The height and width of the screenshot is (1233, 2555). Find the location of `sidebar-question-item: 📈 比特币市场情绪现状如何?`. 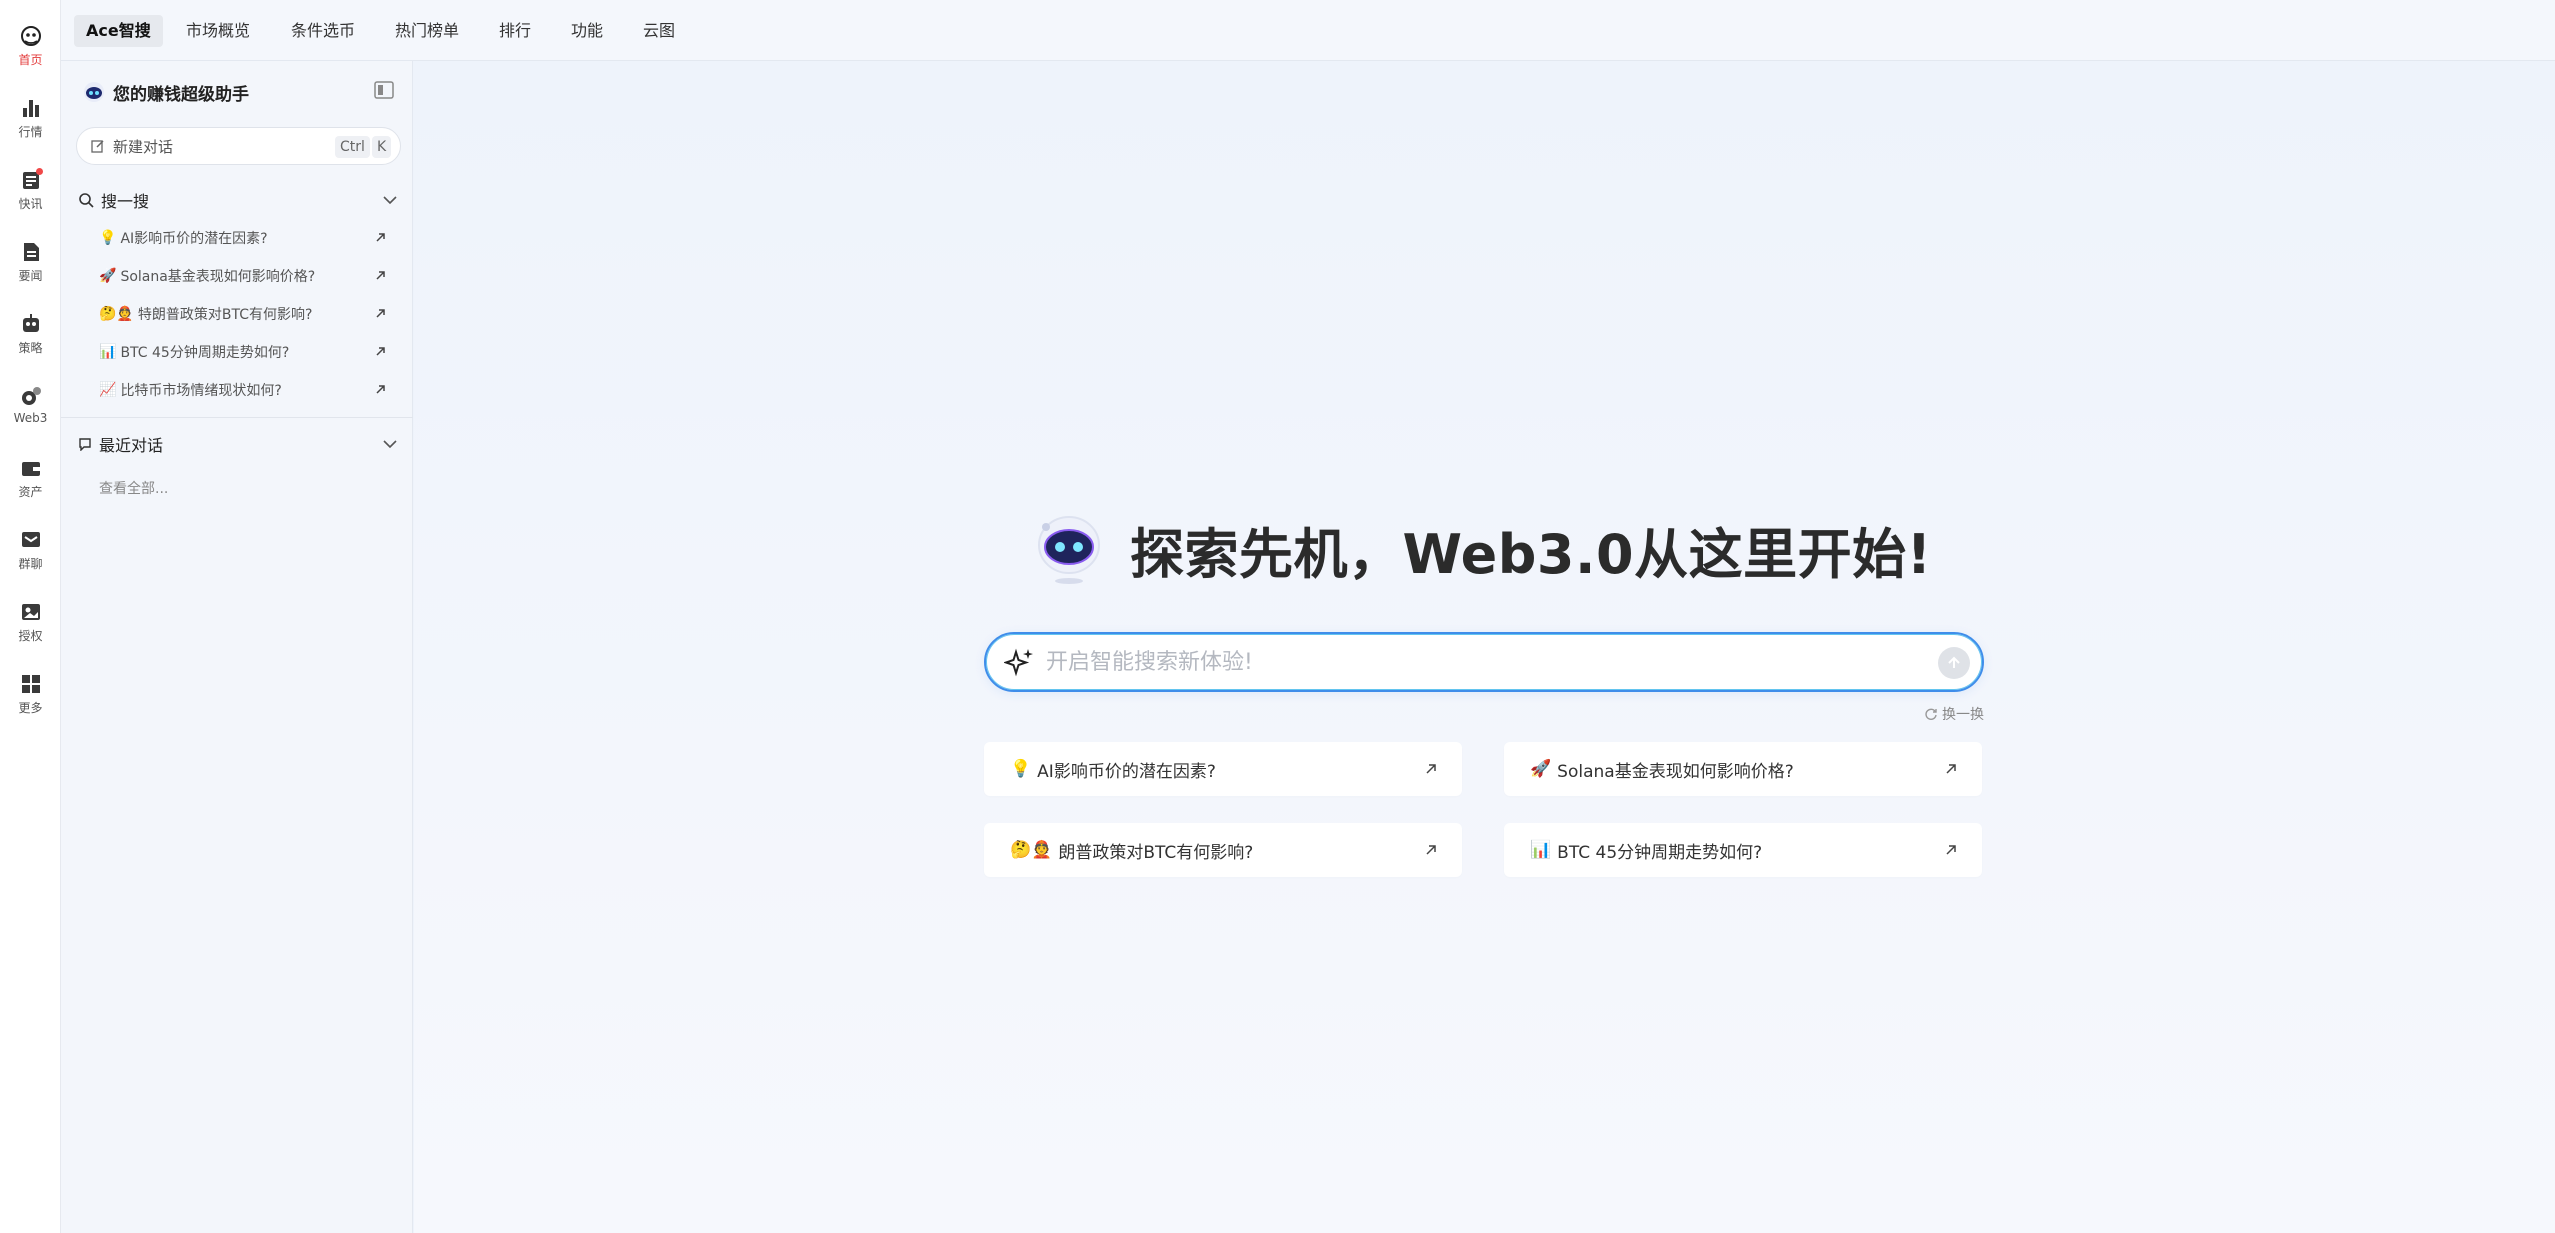

sidebar-question-item: 📈 比特币市场情绪现状如何? is located at coordinates (249, 390).